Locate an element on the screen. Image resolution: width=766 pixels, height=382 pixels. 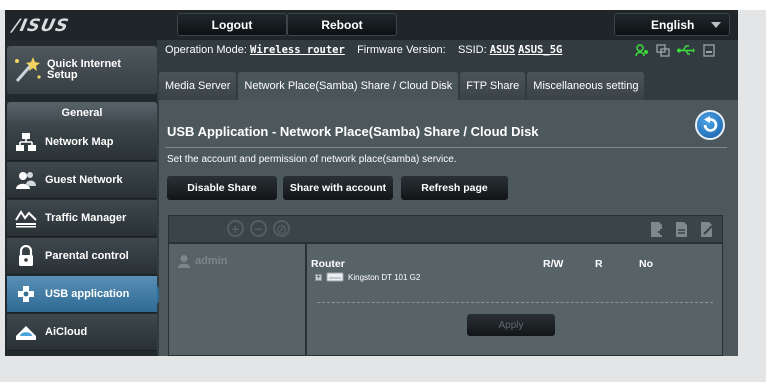
sidebar-item-network-map: Network Map is located at coordinates (82, 142).